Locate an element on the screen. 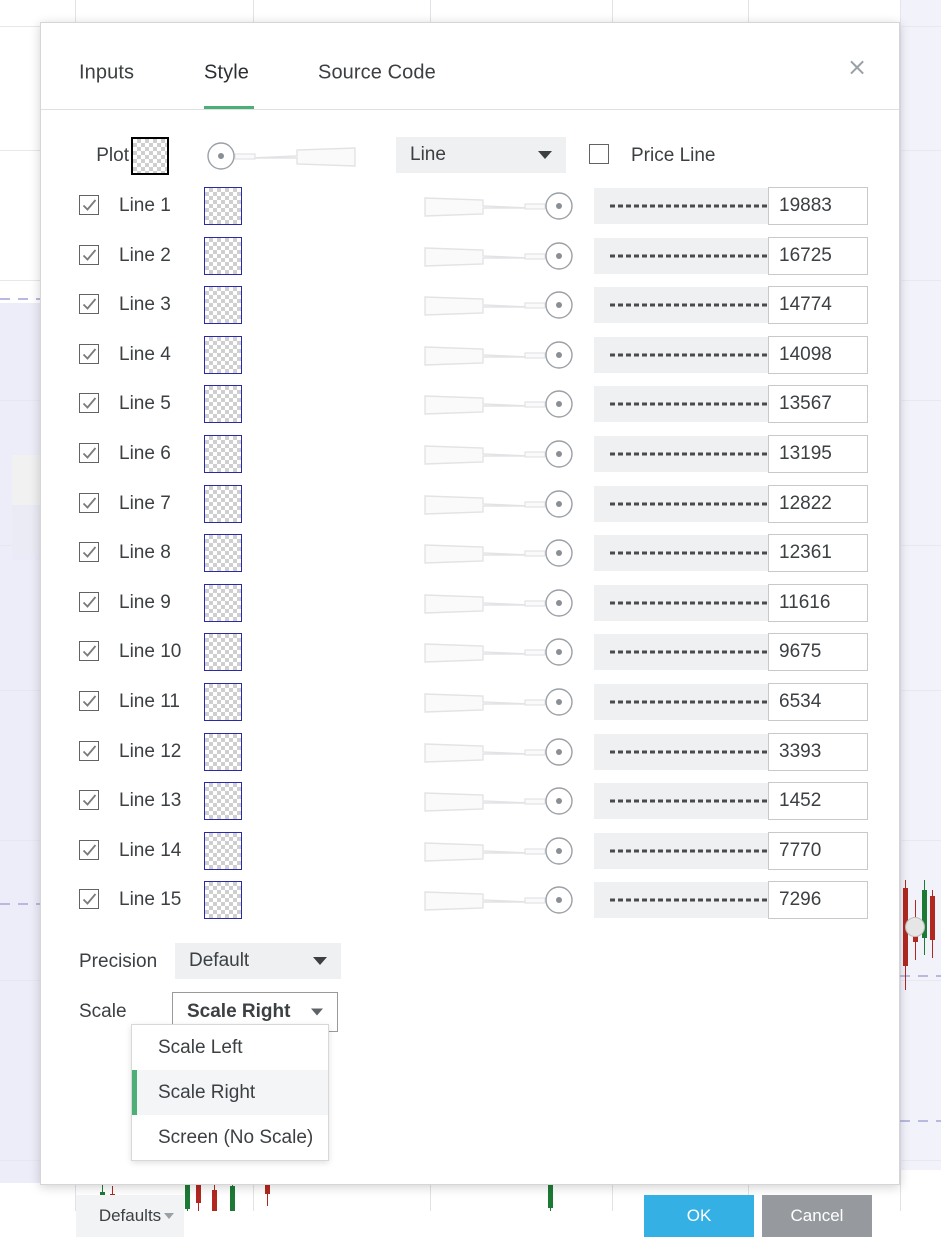 This screenshot has width=941, height=1237. line-label: Line 10 is located at coordinates (150, 652).